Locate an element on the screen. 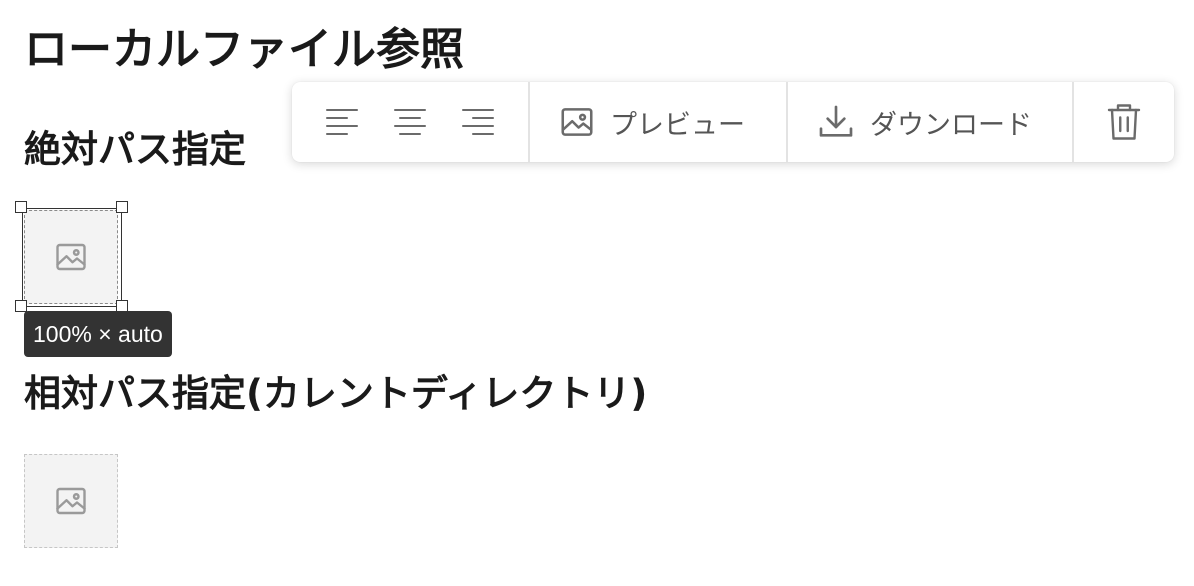 This screenshot has width=1194, height=586. align-center-button is located at coordinates (410, 122).